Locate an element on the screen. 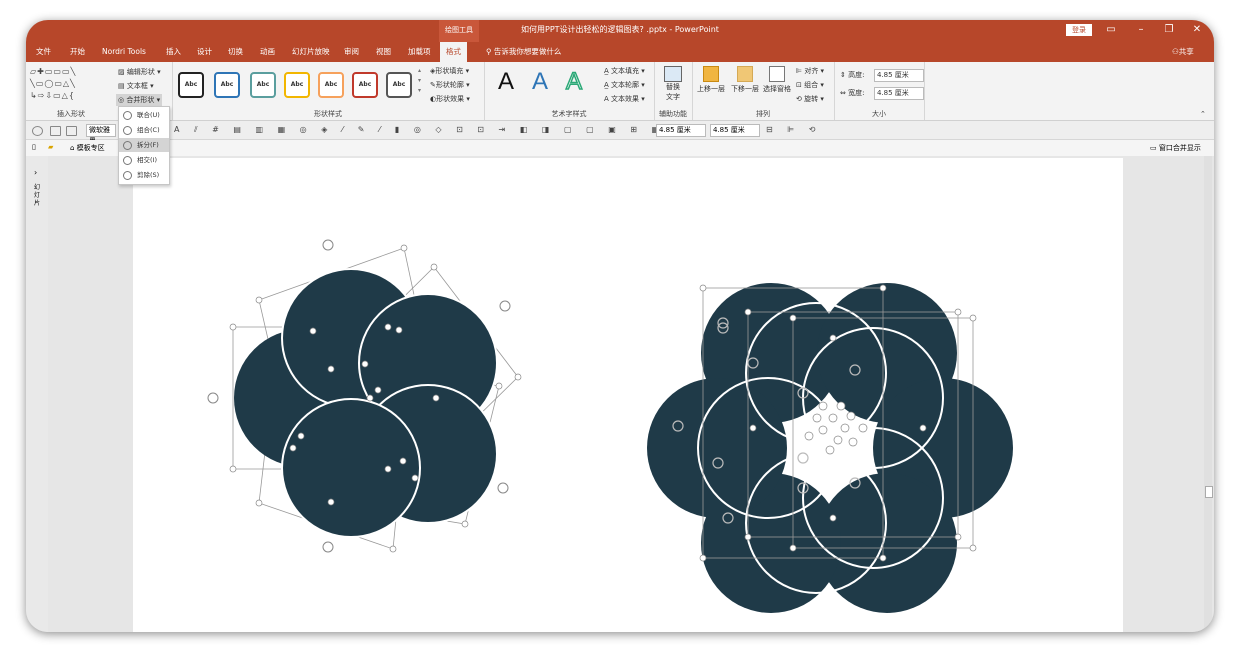 The width and height of the screenshot is (1240, 651). edit-shape-button: ▨ 编辑形状 ▾ is located at coordinates (139, 72).